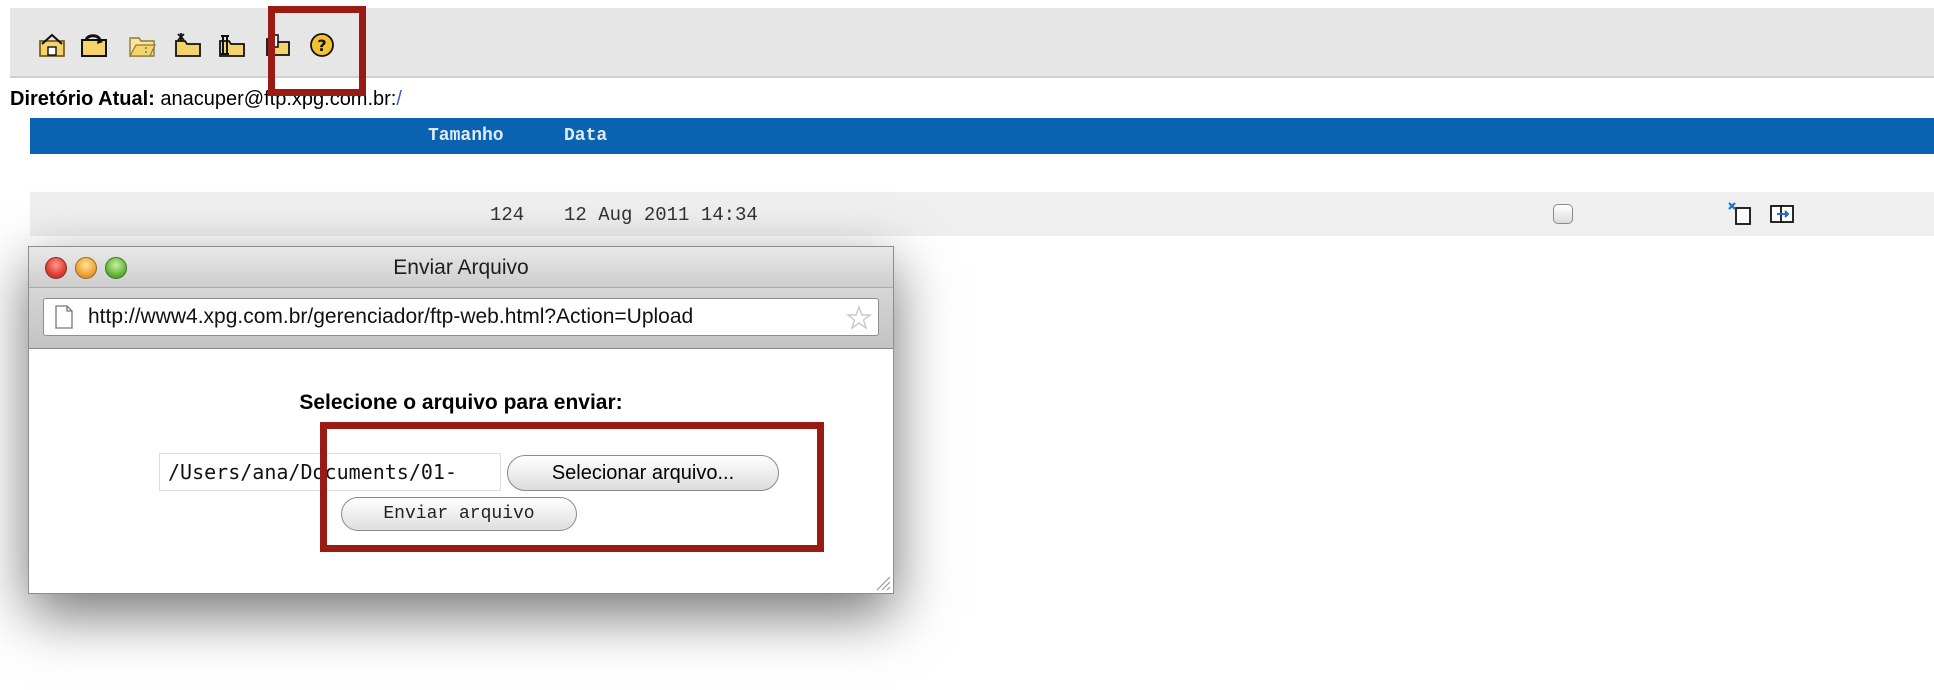 Image resolution: width=1934 pixels, height=690 pixels. Describe the element at coordinates (232, 45) in the screenshot. I see `rename-icon` at that location.